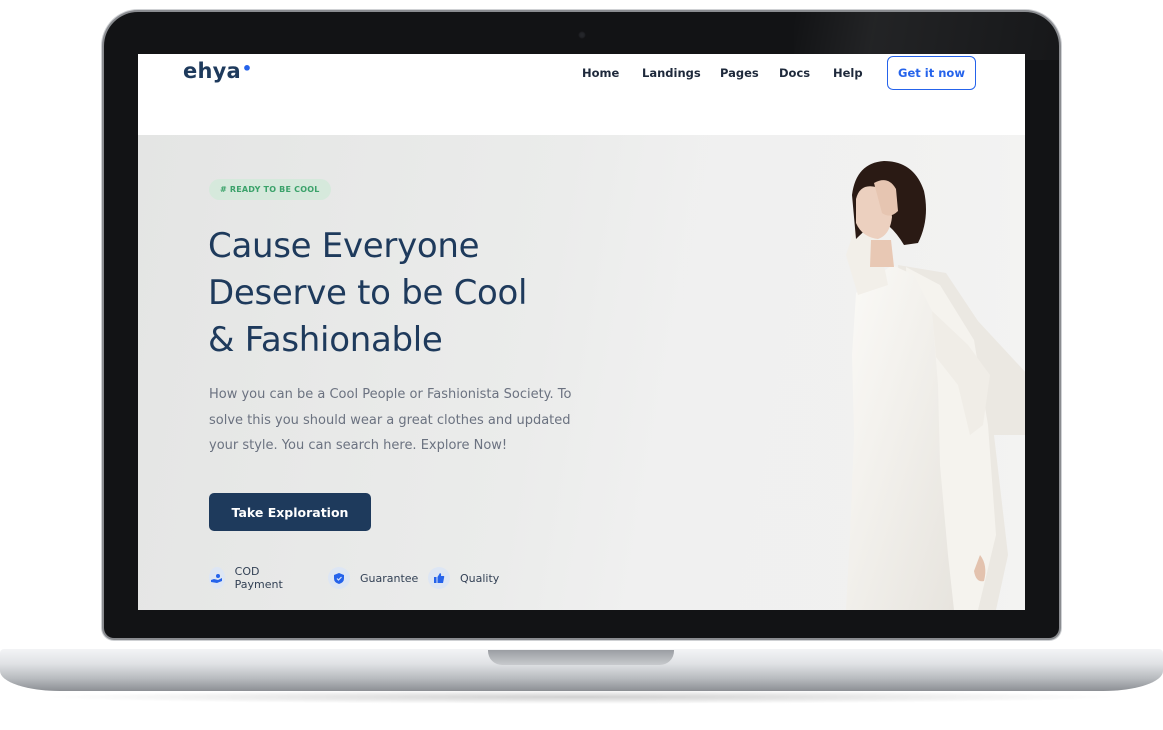  Describe the element at coordinates (290, 512) in the screenshot. I see `take-exploration-button: Take Exploration` at that location.